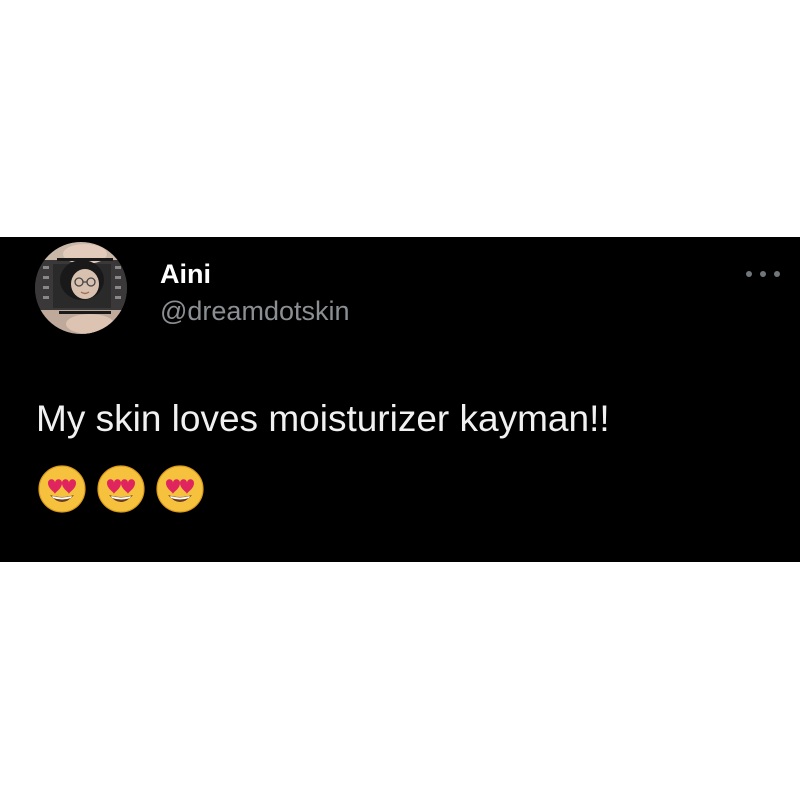 The image size is (800, 800). I want to click on profile-photo-icon, so click(81, 288).